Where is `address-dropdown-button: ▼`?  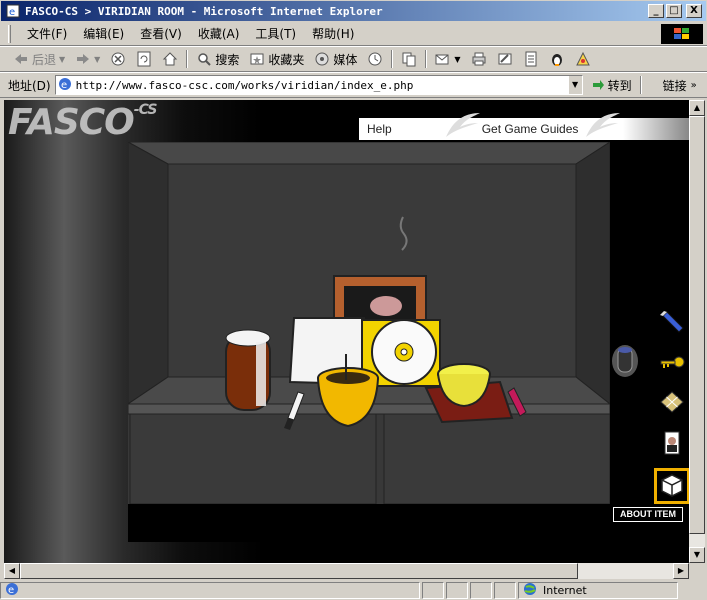 address-dropdown-button: ▼ is located at coordinates (574, 85).